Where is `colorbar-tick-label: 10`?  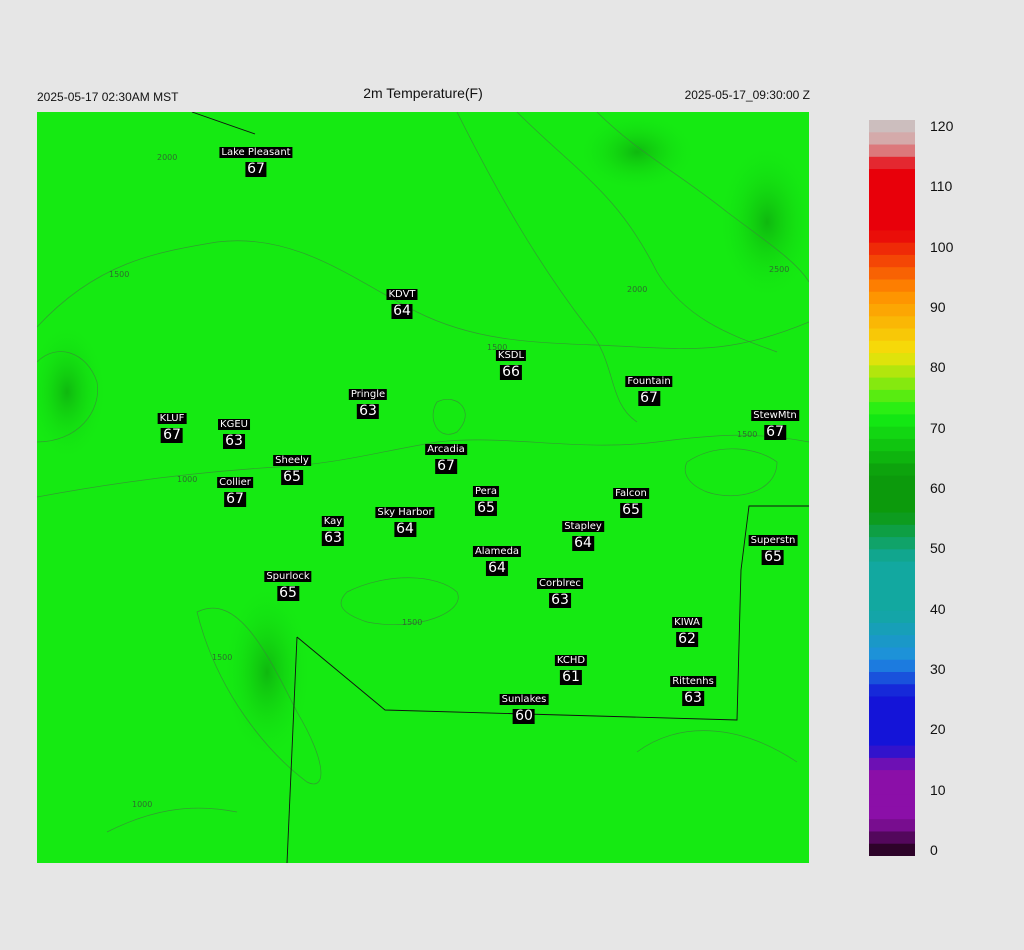 colorbar-tick-label: 10 is located at coordinates (938, 789).